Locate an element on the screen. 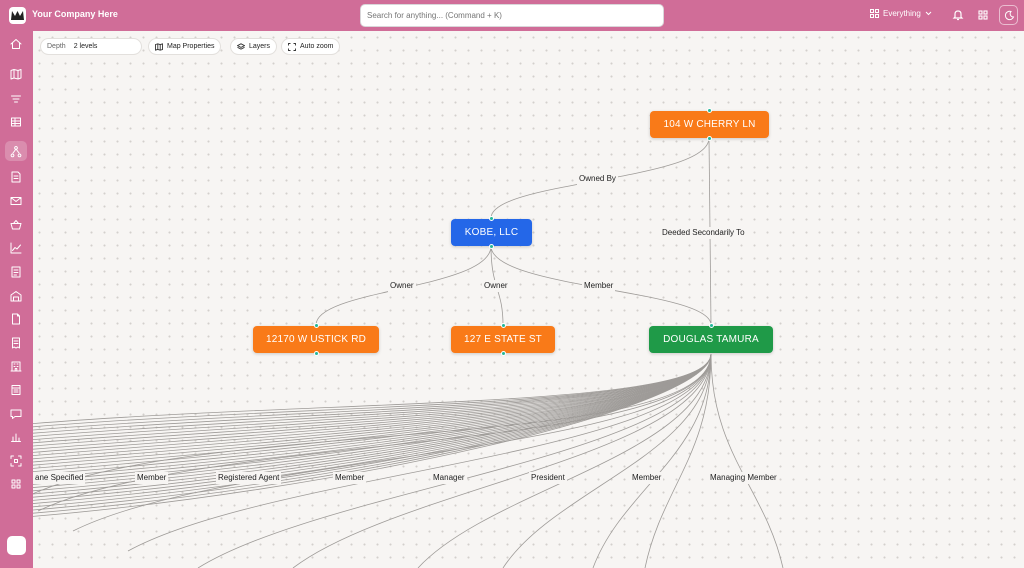 The width and height of the screenshot is (1024, 568). sidebar-item-table is located at coordinates (16, 122).